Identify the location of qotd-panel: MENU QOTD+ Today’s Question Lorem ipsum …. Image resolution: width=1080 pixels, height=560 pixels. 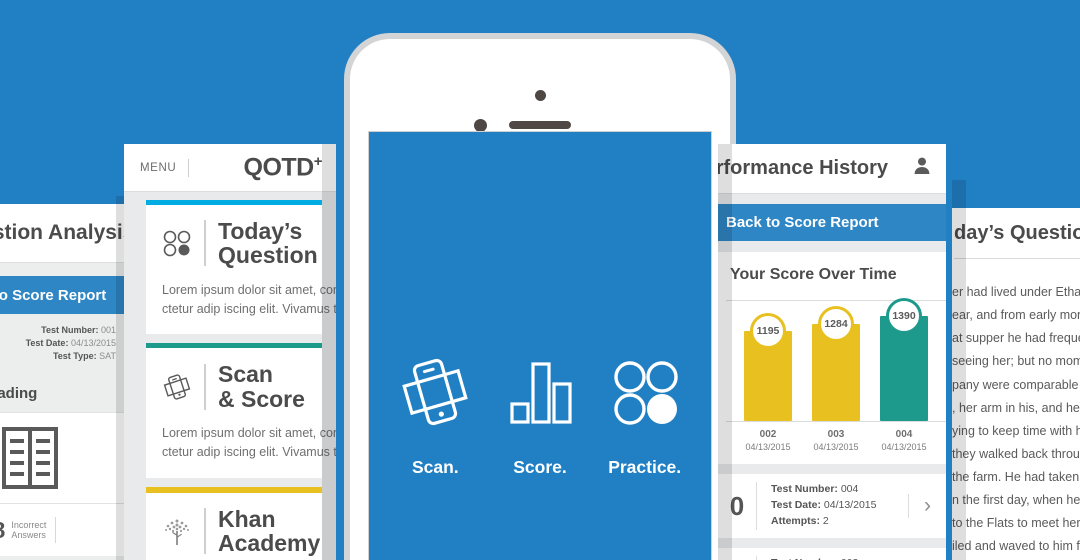
(230, 352).